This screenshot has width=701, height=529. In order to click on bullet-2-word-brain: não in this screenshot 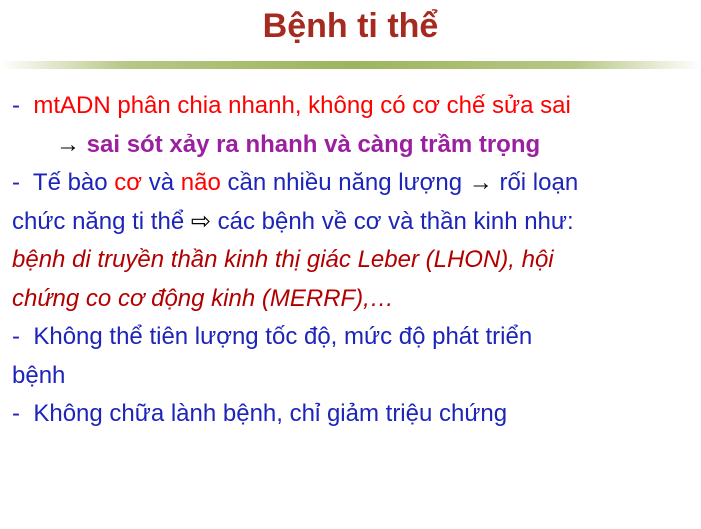, I will do `click(200, 182)`.